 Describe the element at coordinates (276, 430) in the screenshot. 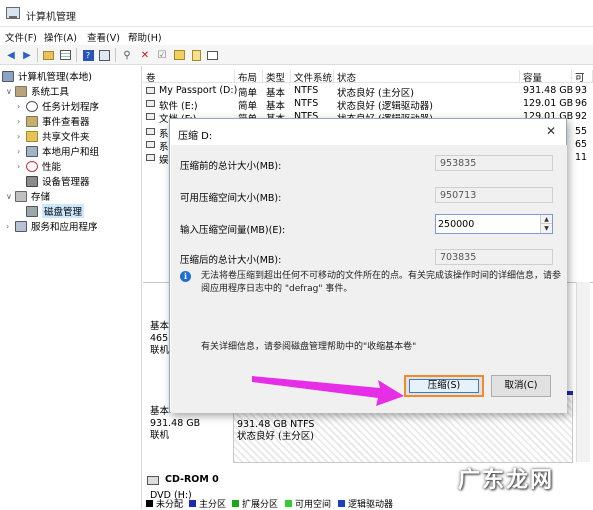

I see `disk-1-volume-label: 931.48 GB NTFS 状态良好 (主分区)` at that location.